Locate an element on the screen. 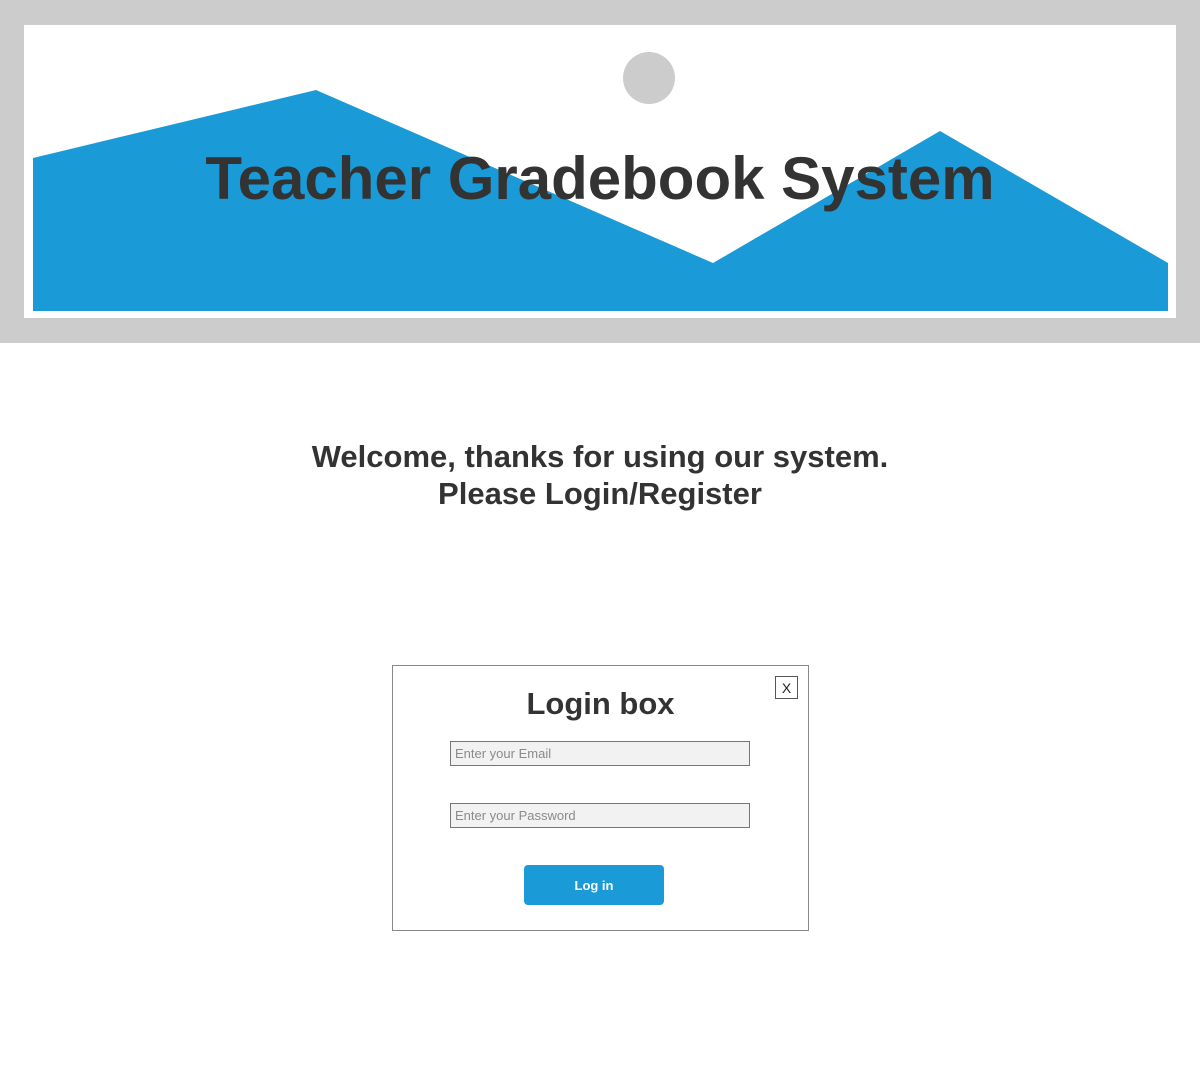 The width and height of the screenshot is (1200, 1072). email-field is located at coordinates (600, 753).